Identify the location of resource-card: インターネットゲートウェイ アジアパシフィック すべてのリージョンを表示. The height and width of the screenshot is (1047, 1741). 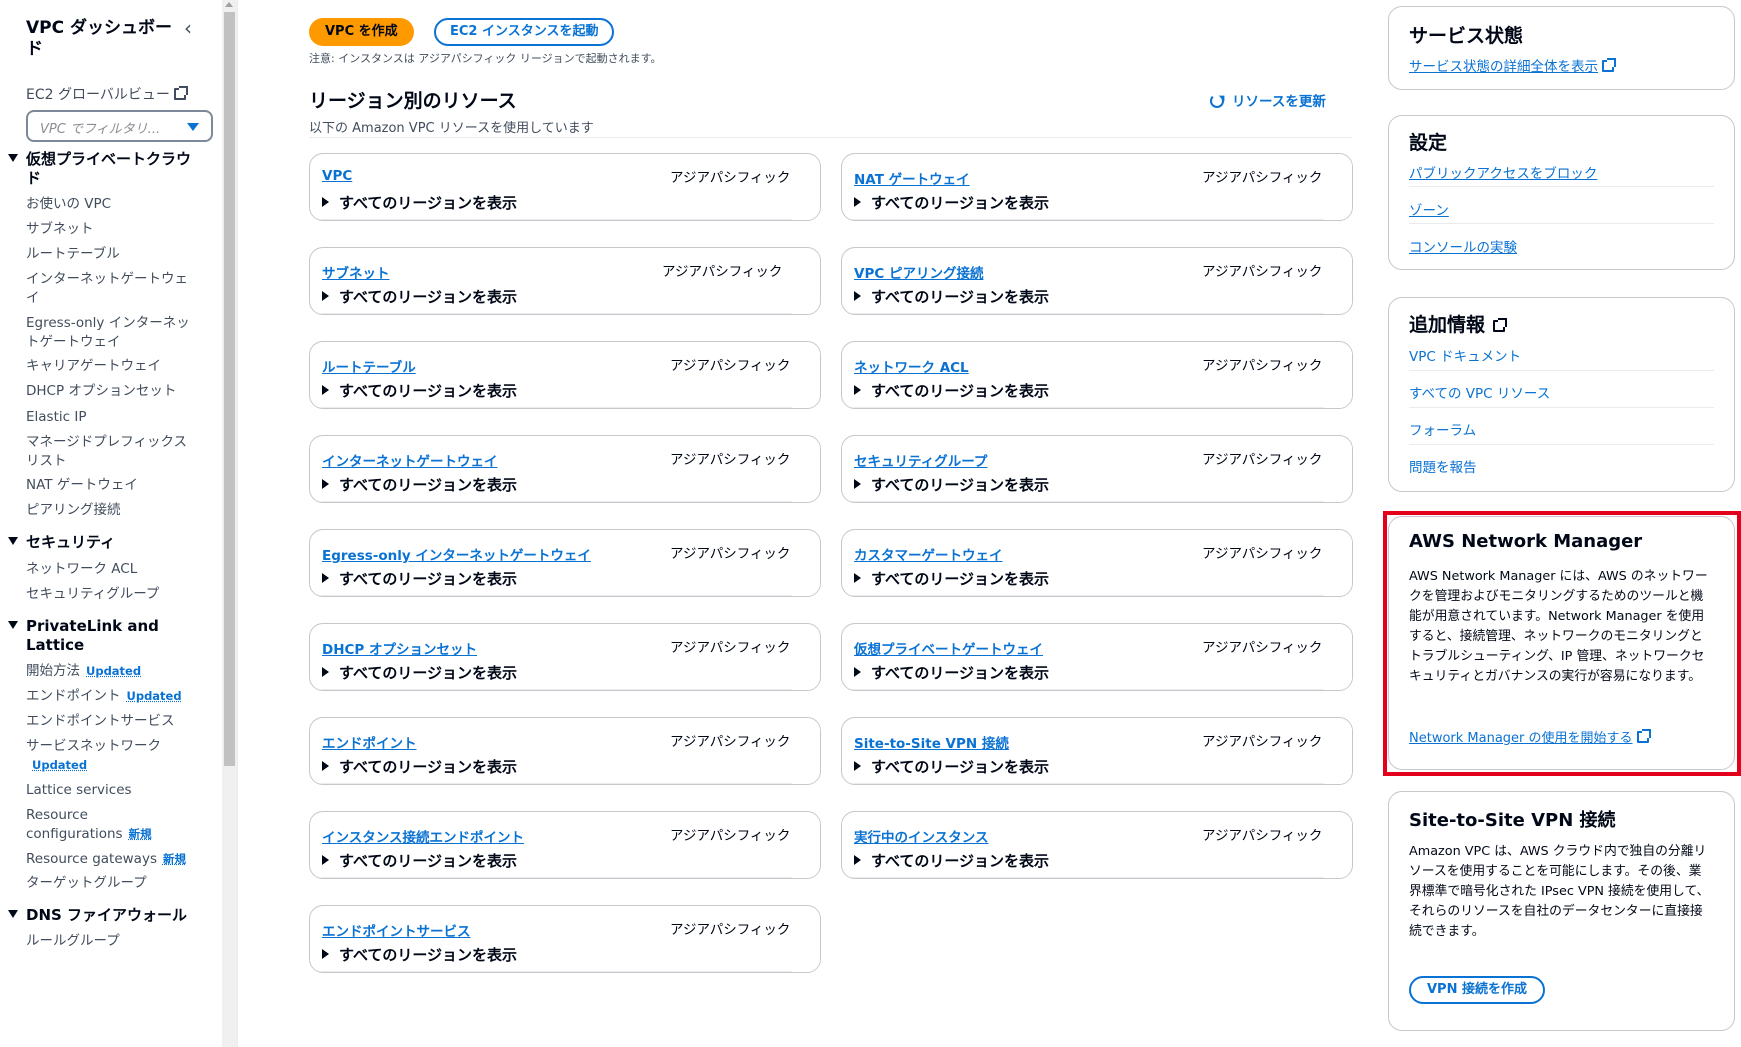
(565, 469).